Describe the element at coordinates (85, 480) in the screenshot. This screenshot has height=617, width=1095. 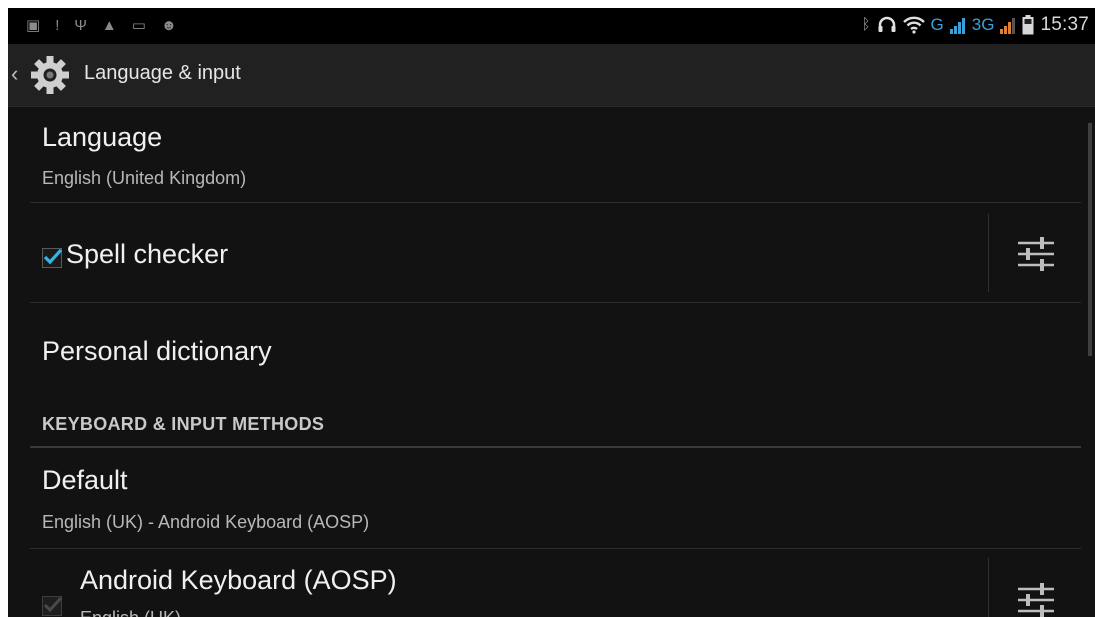
I see `default-title: Default` at that location.